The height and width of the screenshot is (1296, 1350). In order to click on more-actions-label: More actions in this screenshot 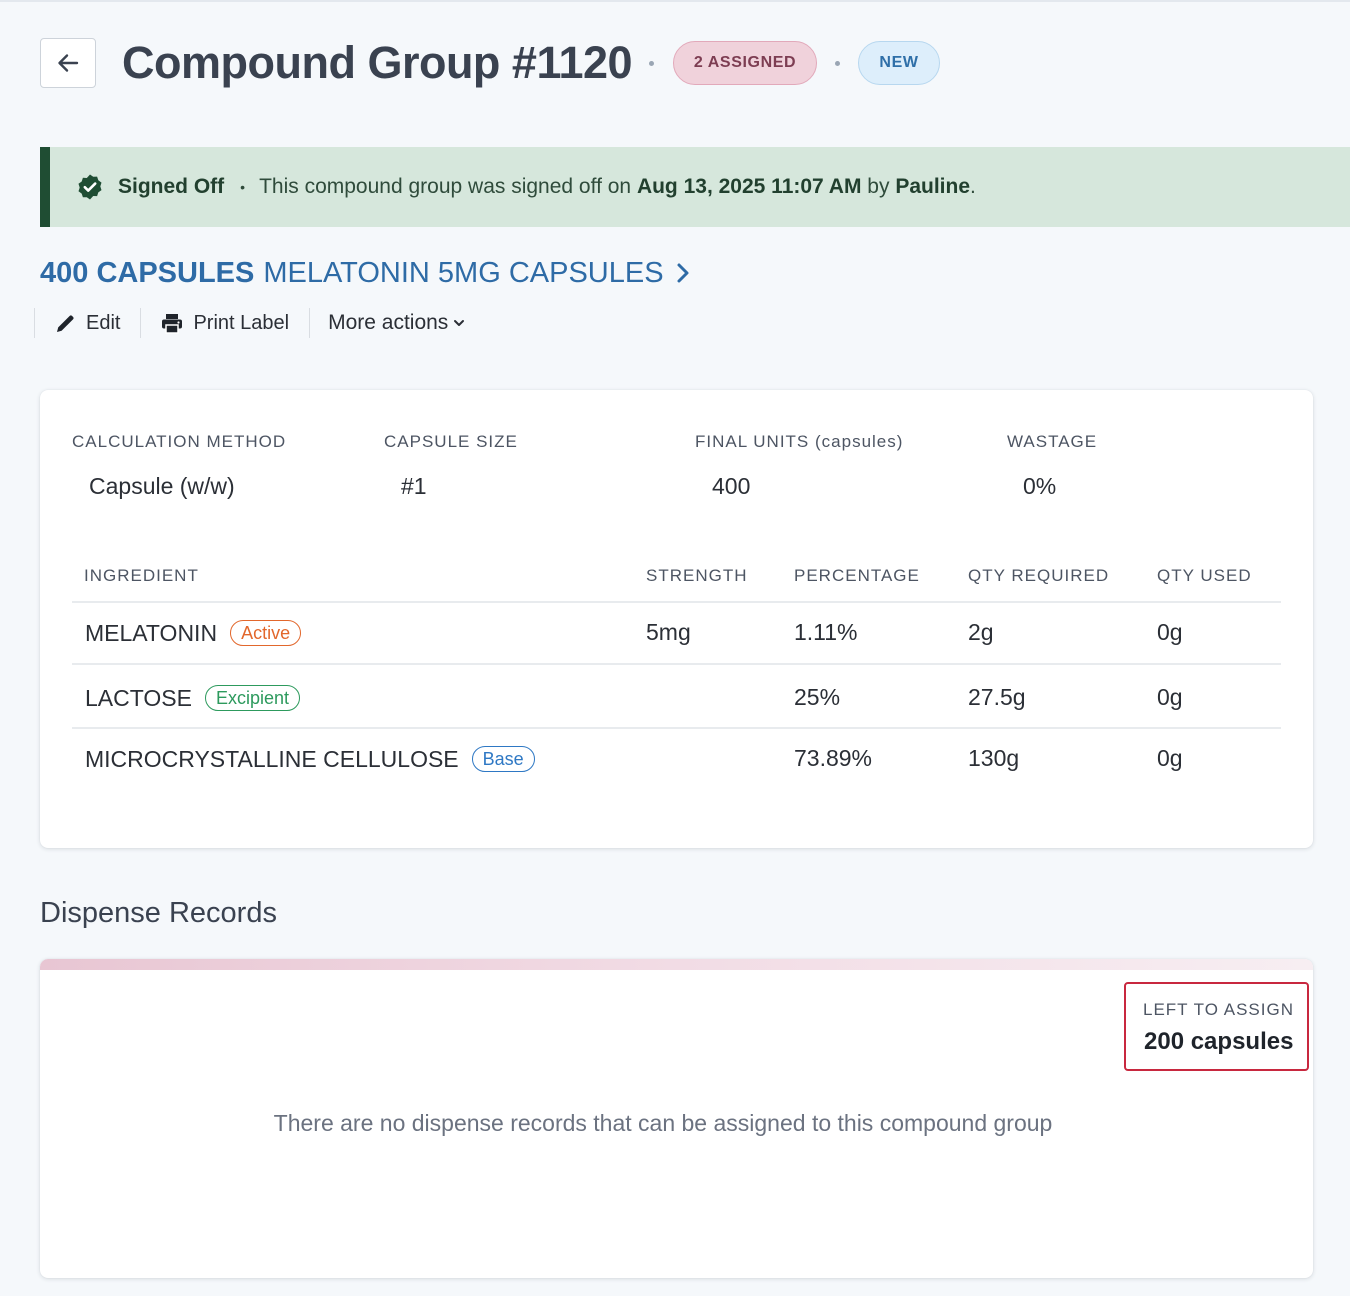, I will do `click(388, 322)`.